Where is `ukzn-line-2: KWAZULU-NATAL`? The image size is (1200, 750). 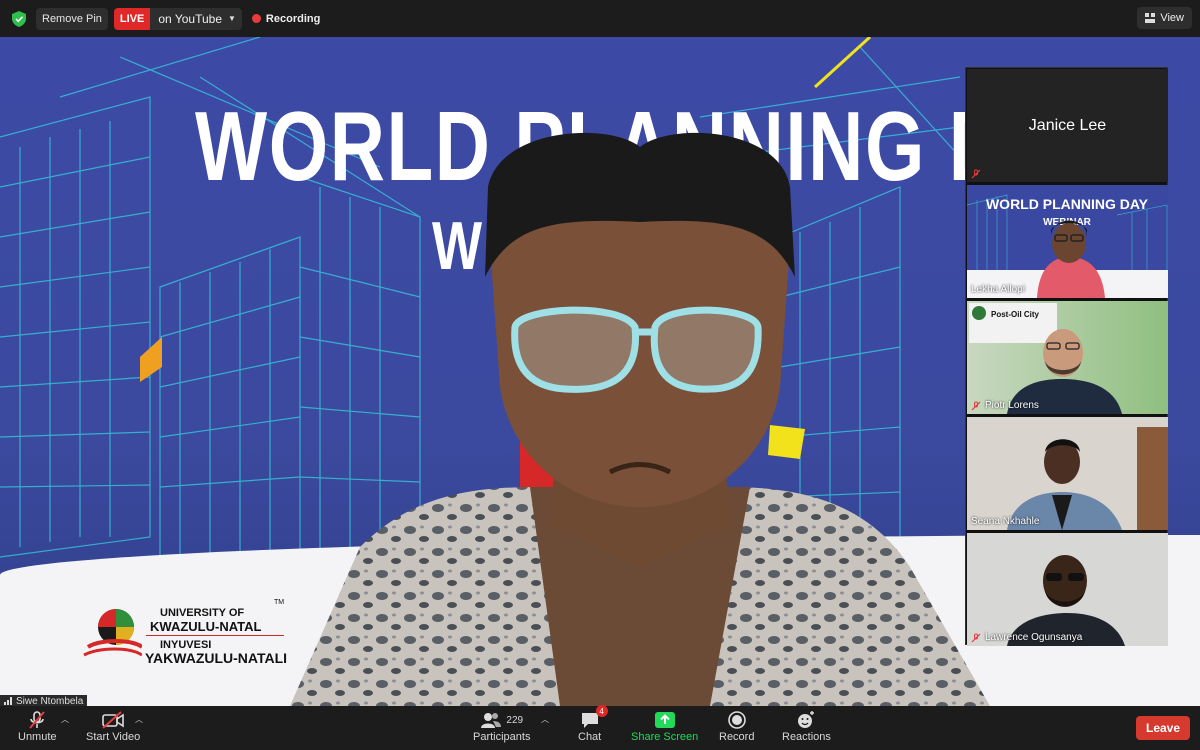 ukzn-line-2: KWAZULU-NATAL is located at coordinates (206, 626).